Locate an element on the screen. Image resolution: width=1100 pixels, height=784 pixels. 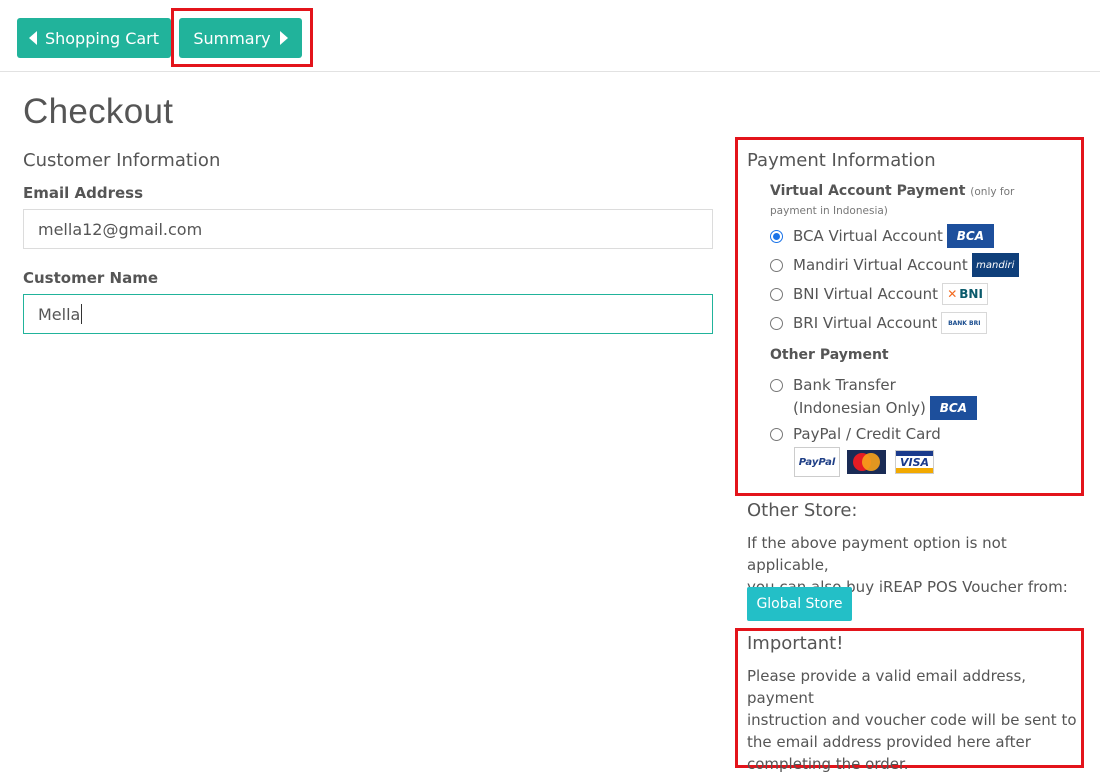
bni-logo-icon: ✕ BNI is located at coordinates (965, 294).